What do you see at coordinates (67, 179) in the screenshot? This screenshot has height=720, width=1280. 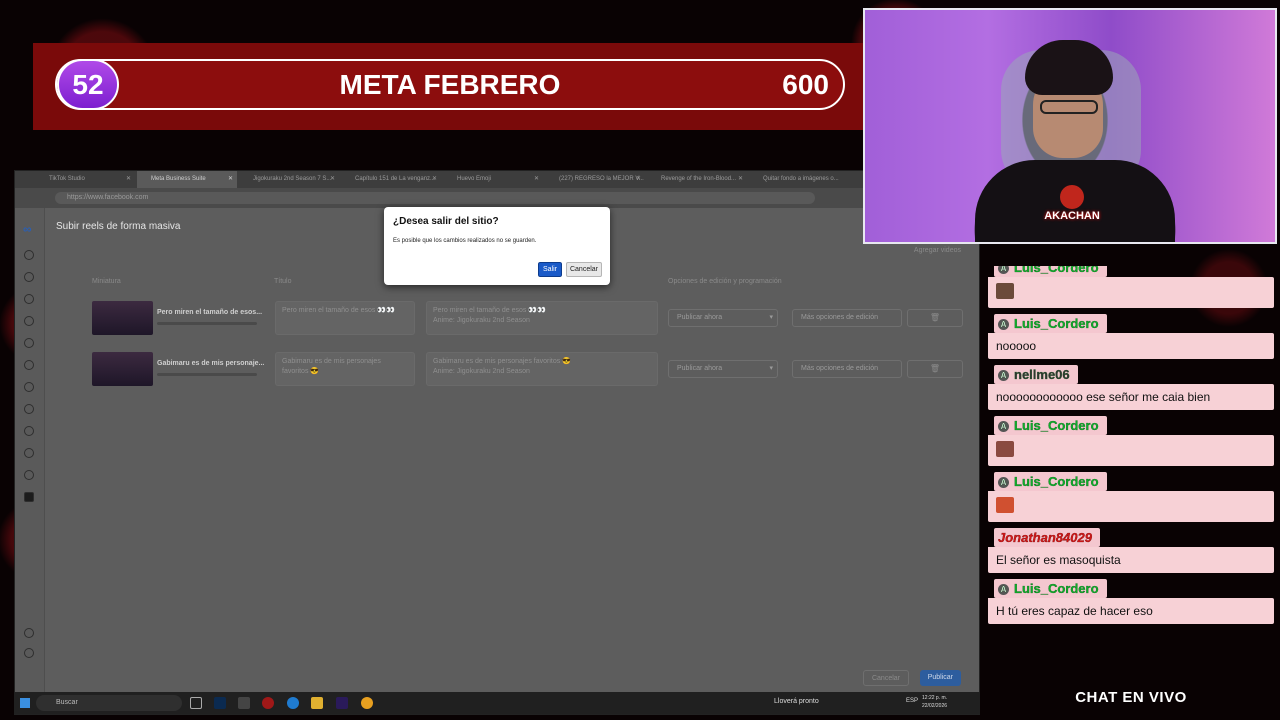 I see `tab-label: TikTok Studio` at bounding box center [67, 179].